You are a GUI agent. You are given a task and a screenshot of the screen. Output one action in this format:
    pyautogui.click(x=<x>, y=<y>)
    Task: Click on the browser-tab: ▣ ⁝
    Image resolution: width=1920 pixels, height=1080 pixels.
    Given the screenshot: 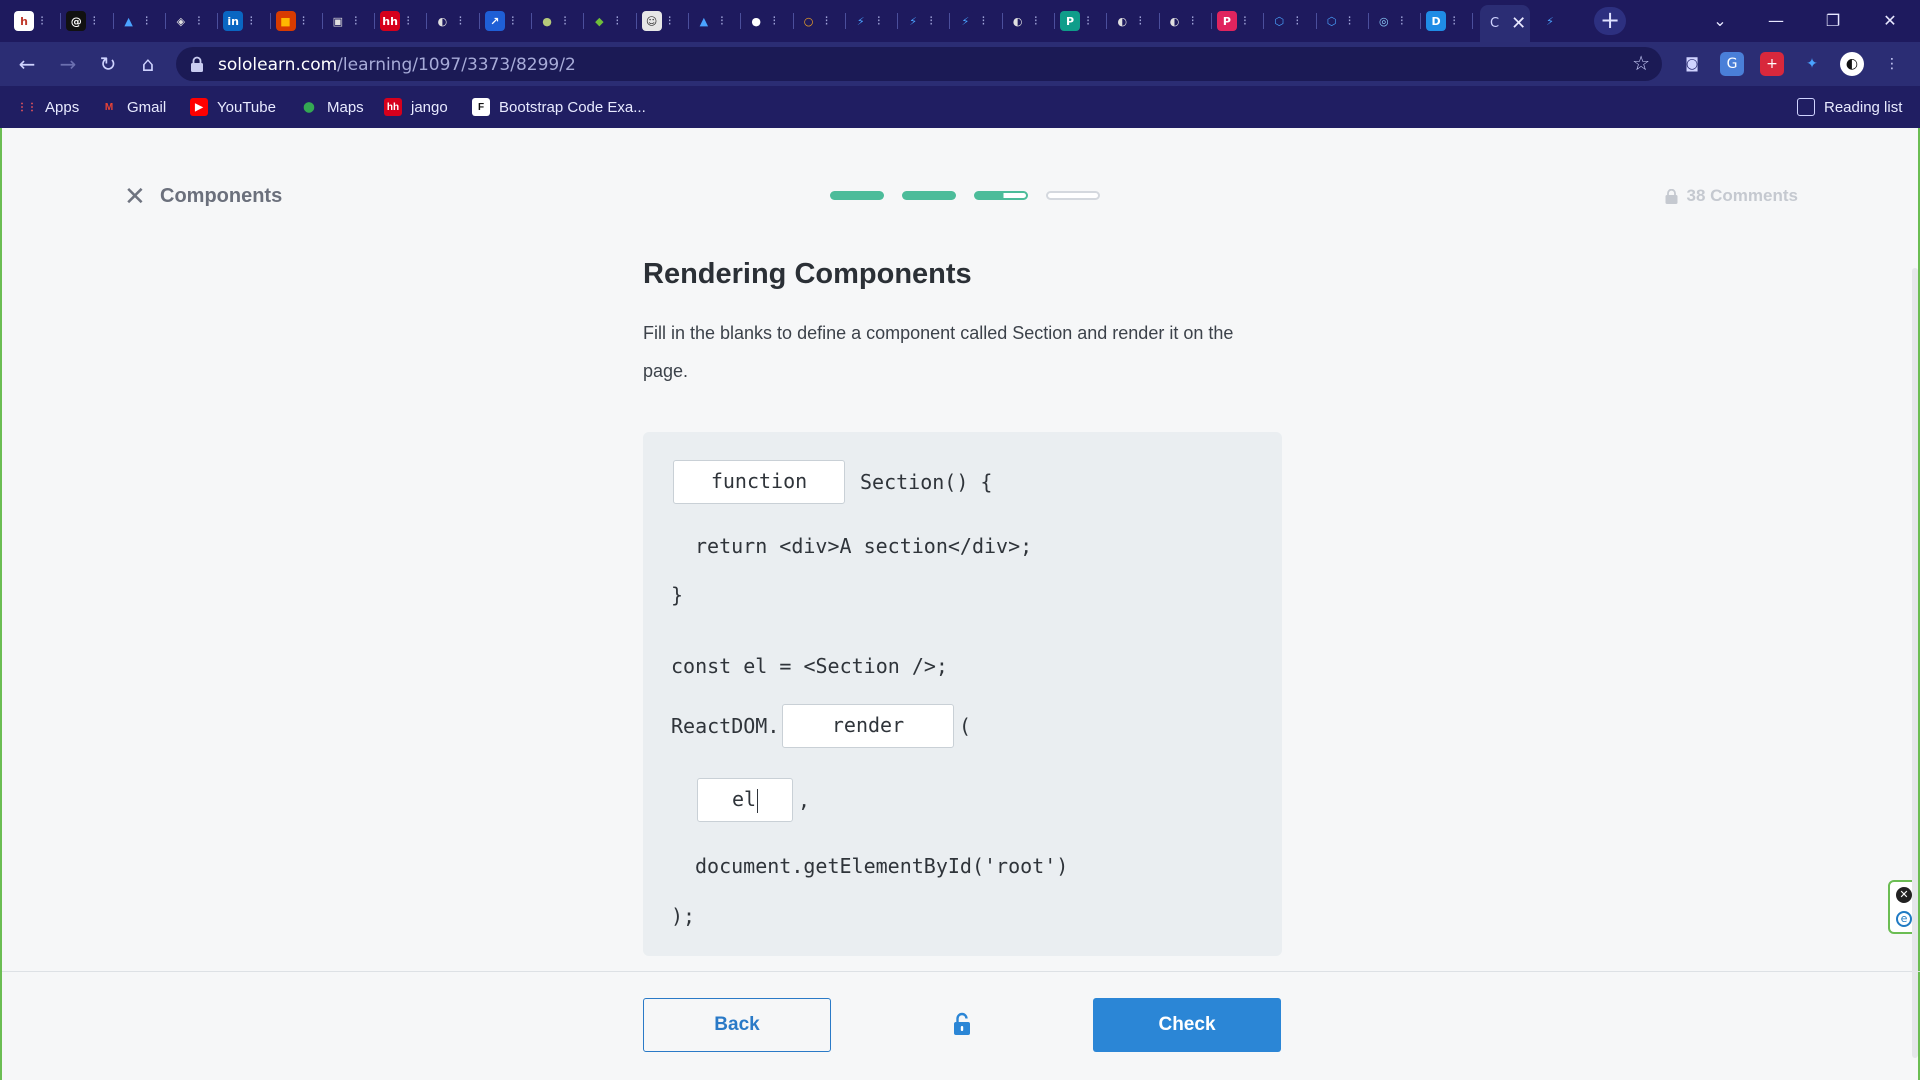 What is the action you would take?
    pyautogui.click(x=342, y=21)
    